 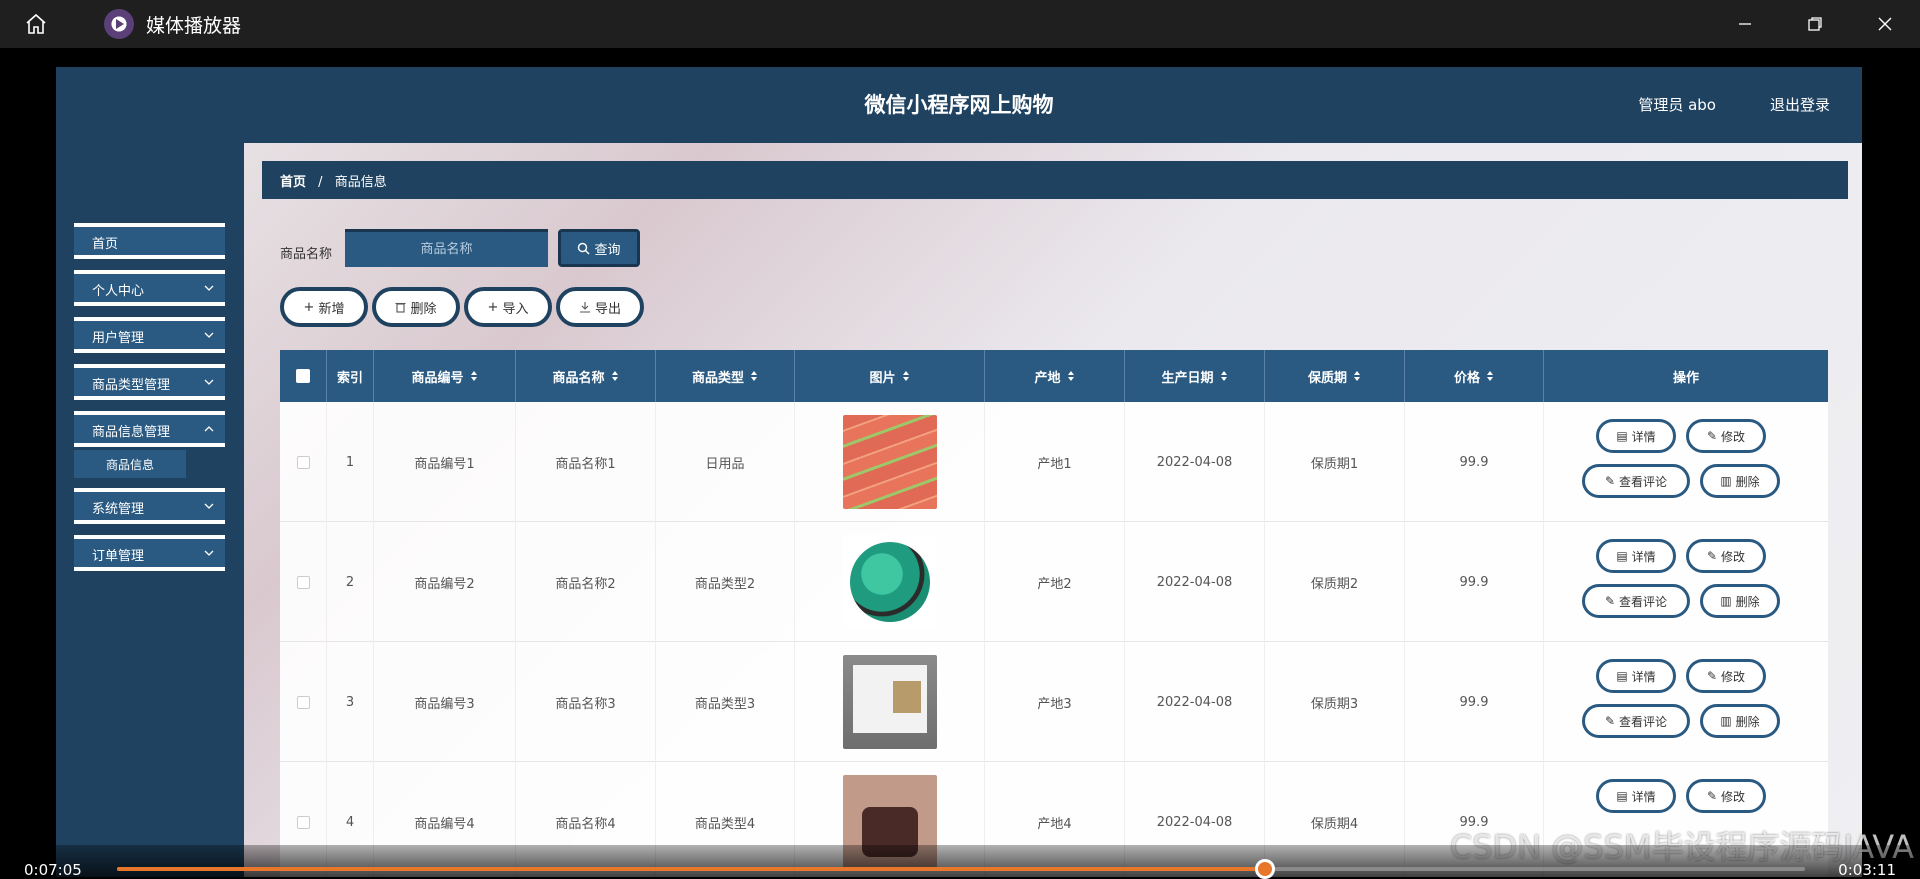 What do you see at coordinates (1677, 105) in the screenshot?
I see `admin-user-label: 管理员 abo` at bounding box center [1677, 105].